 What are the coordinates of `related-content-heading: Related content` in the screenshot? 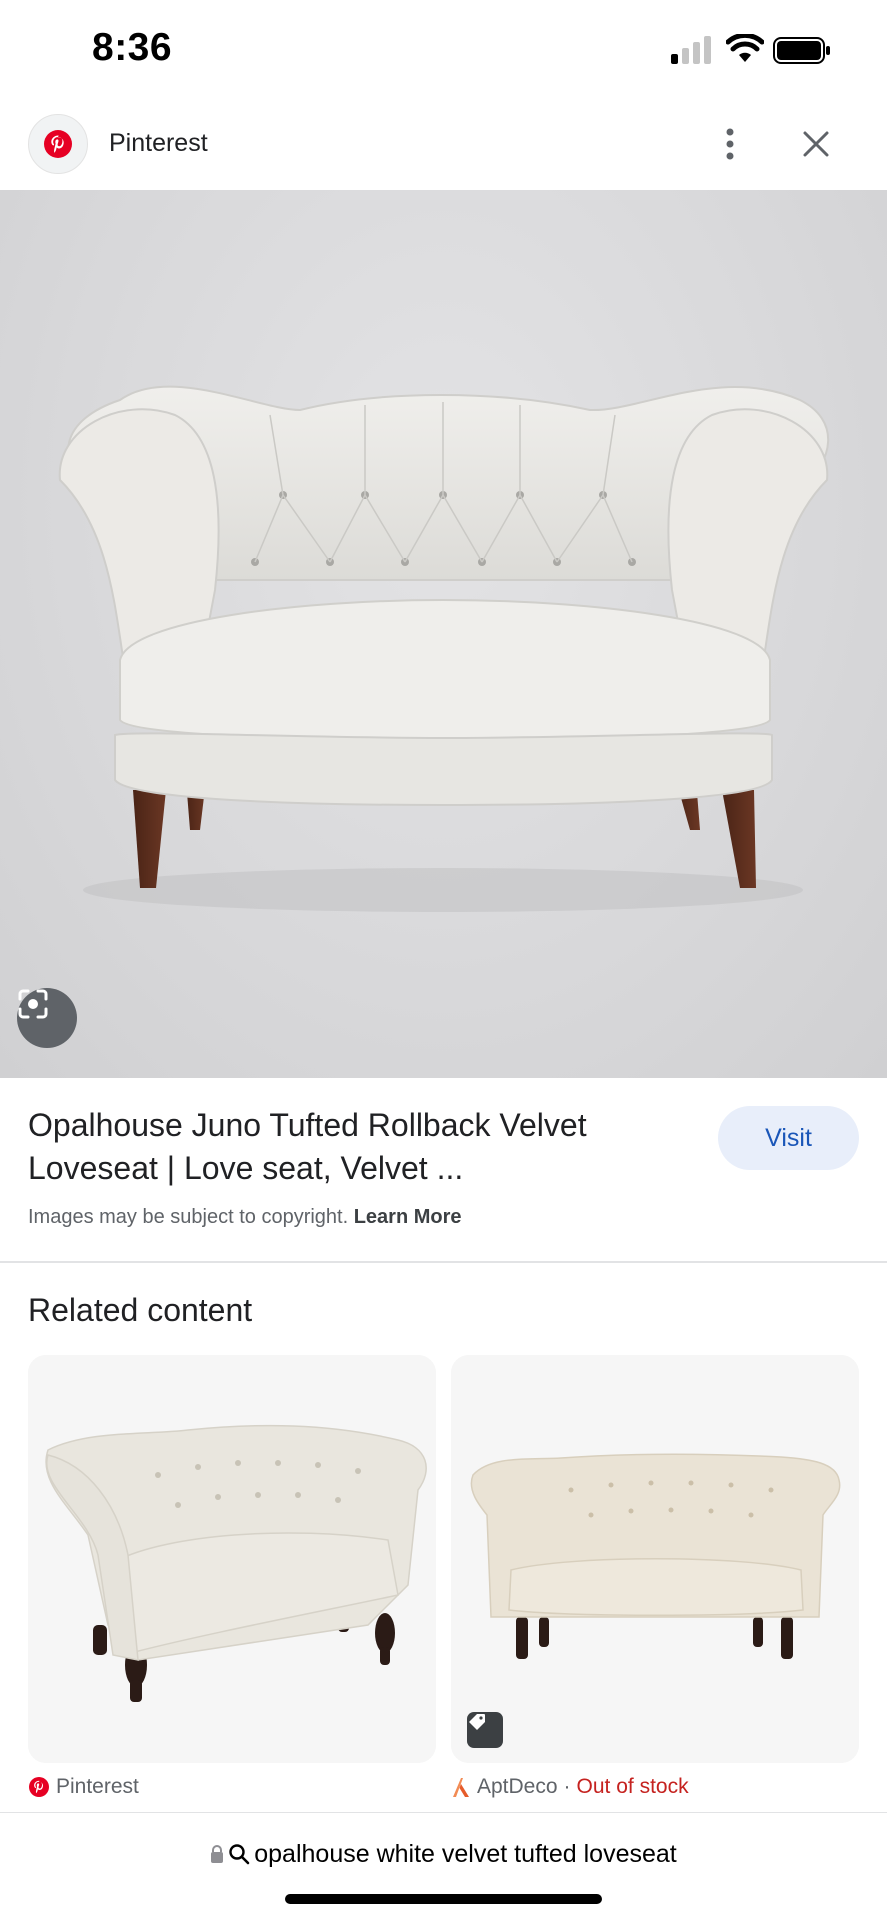 It's located at (140, 1310).